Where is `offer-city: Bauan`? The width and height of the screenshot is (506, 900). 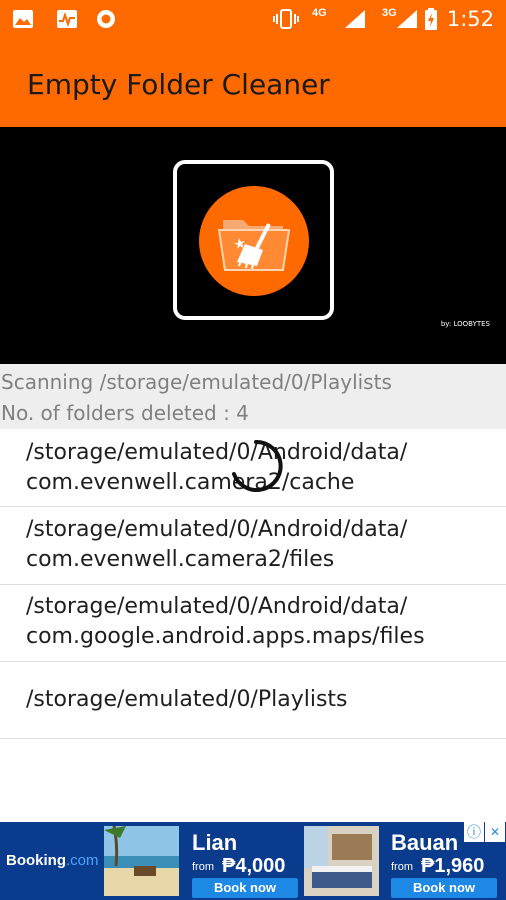
offer-city: Bauan is located at coordinates (424, 843).